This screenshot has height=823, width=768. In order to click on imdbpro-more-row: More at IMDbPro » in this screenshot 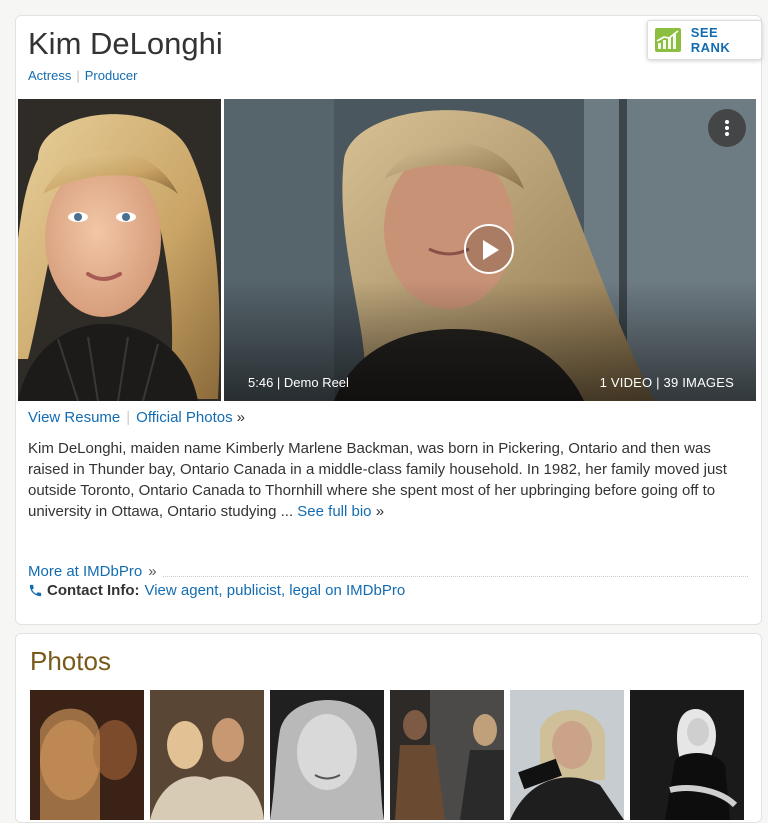, I will do `click(388, 571)`.